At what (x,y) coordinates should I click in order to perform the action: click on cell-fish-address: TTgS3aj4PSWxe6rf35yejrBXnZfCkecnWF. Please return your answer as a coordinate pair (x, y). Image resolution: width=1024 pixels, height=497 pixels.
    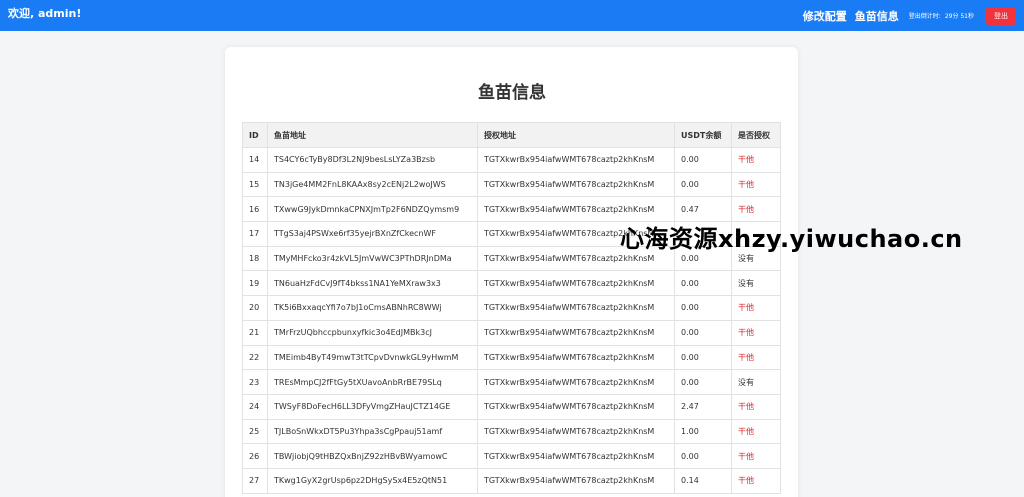
    Looking at the image, I should click on (372, 234).